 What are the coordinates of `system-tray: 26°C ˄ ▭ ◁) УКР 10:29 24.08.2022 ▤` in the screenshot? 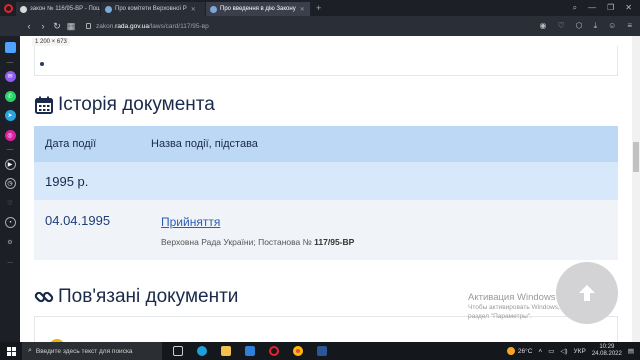 It's located at (573, 351).